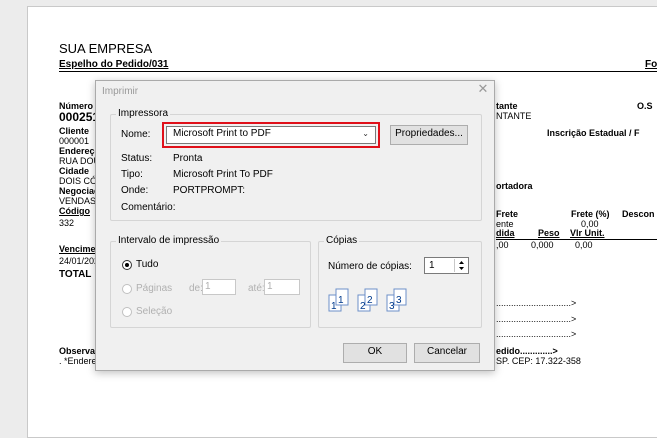  I want to click on codigo-label: Código, so click(74, 211).